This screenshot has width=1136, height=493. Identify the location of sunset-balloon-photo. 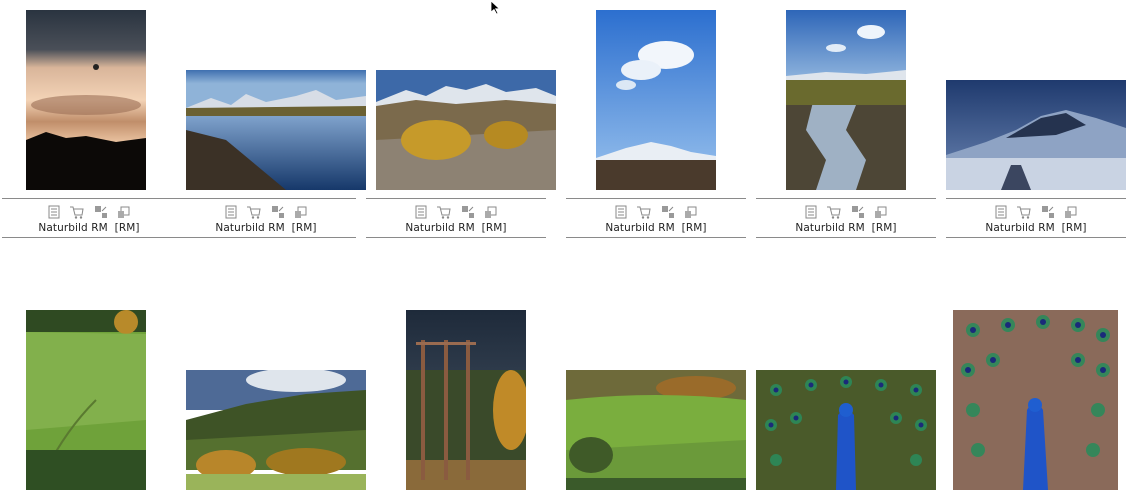
(86, 100).